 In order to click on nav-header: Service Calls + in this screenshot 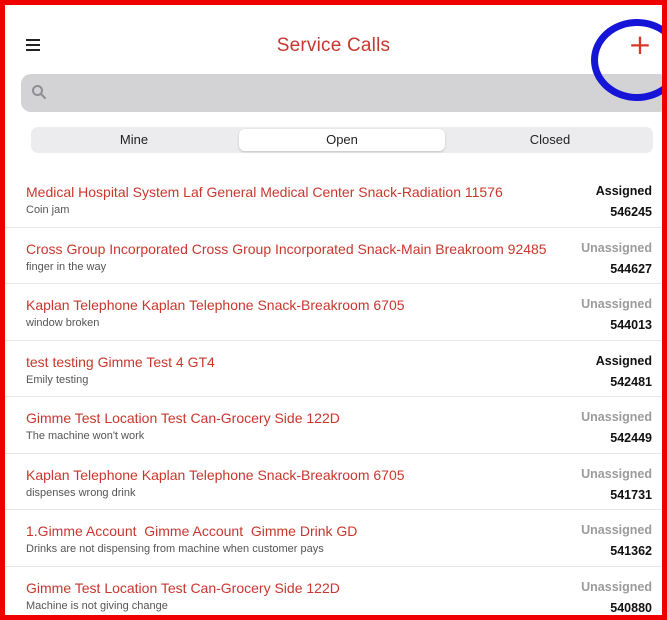, I will do `click(333, 40)`.